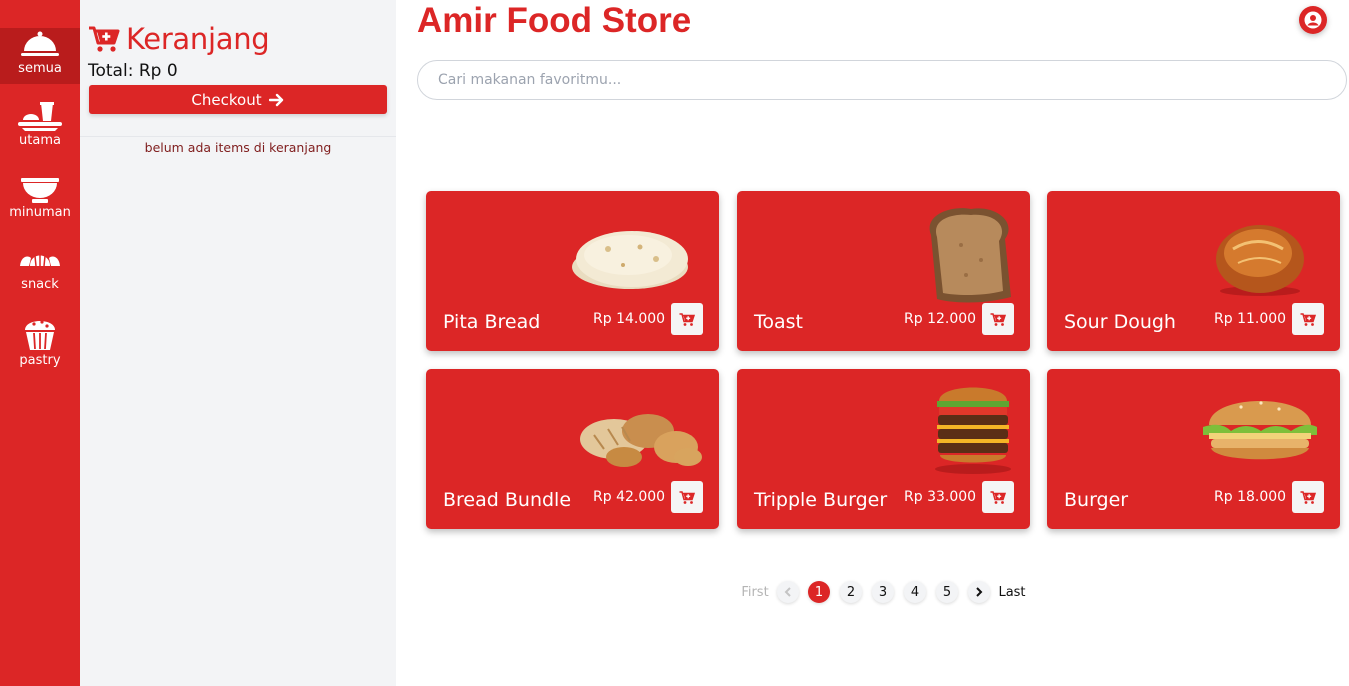 This screenshot has height=686, width=1349. I want to click on product-price: Rp 33.000, so click(940, 497).